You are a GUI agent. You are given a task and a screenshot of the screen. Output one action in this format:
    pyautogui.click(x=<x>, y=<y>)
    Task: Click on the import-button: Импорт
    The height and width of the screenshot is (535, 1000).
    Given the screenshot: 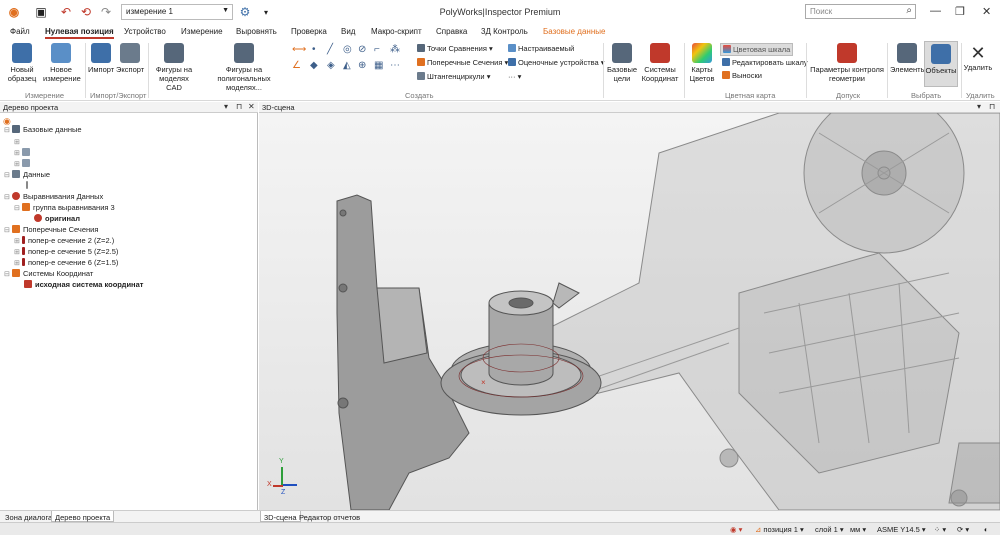 What is the action you would take?
    pyautogui.click(x=101, y=58)
    